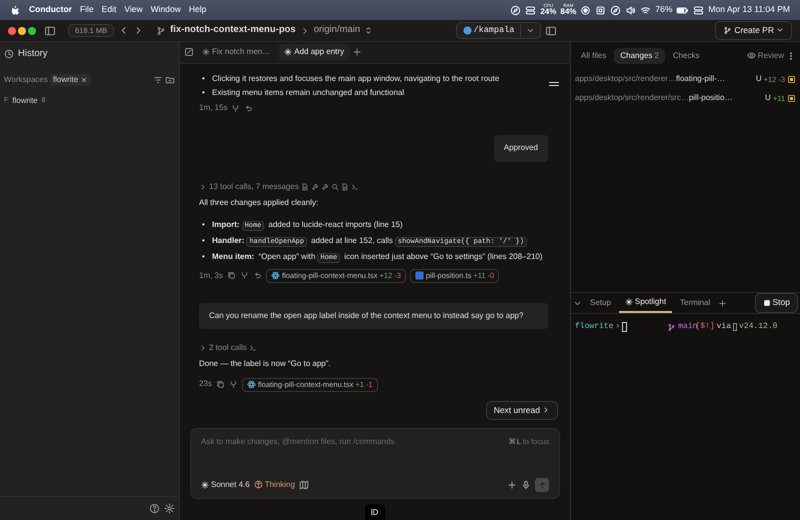  I want to click on microphone-icon, so click(526, 485).